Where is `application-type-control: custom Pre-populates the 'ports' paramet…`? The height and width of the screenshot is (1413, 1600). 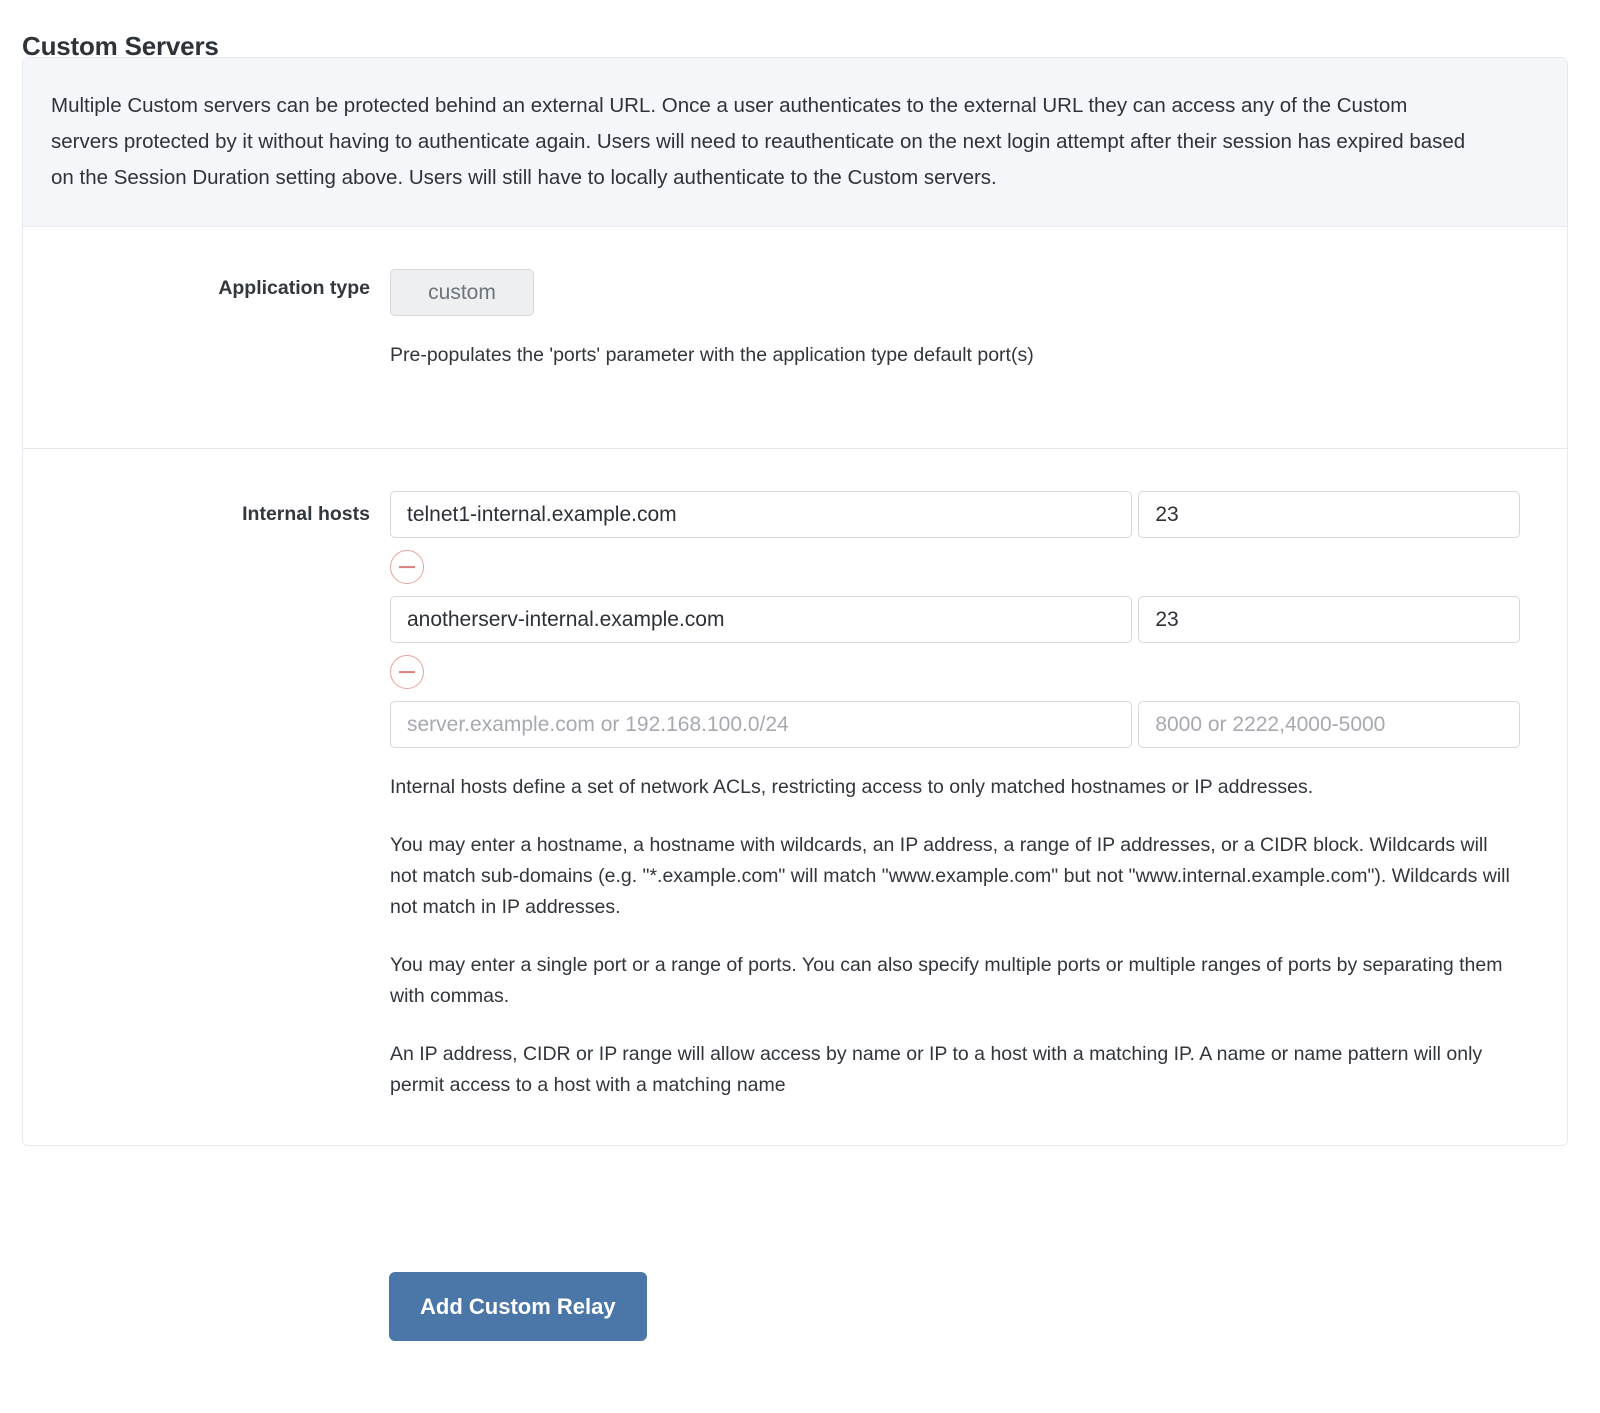
application-type-control: custom Pre-populates the 'ports' paramet… is located at coordinates (978, 320).